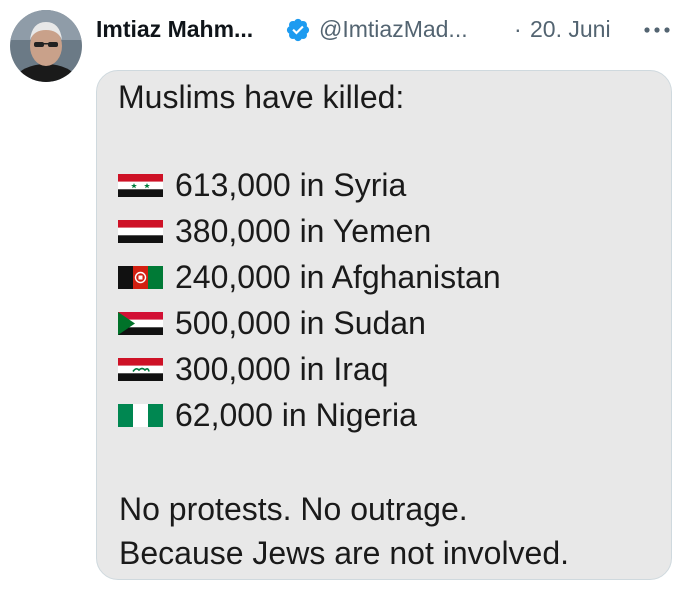 This screenshot has height=594, width=686. What do you see at coordinates (296, 415) in the screenshot?
I see `list-item-text: 62,000 in Nigeria` at bounding box center [296, 415].